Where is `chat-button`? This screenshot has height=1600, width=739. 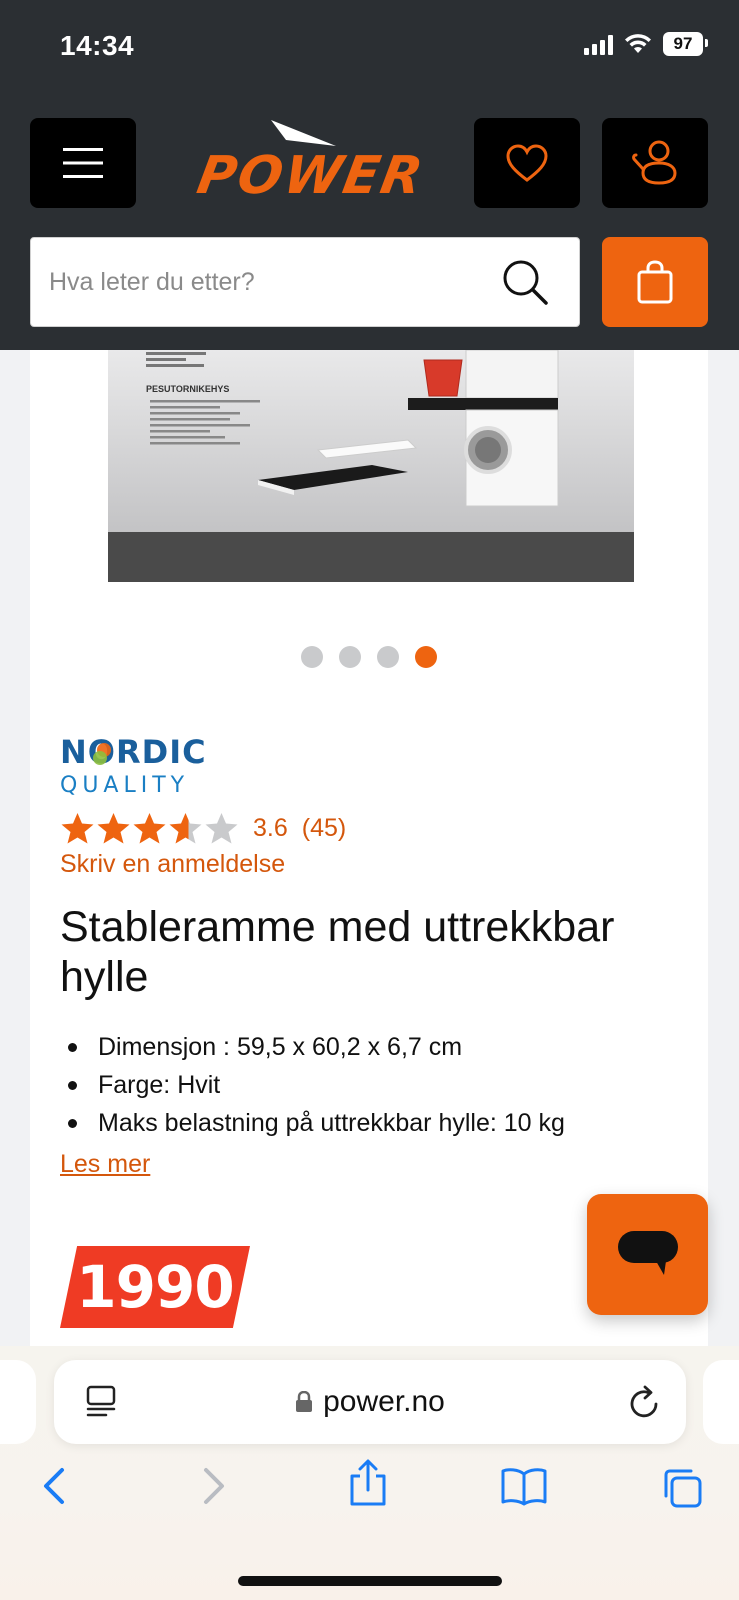
chat-button is located at coordinates (647, 1254).